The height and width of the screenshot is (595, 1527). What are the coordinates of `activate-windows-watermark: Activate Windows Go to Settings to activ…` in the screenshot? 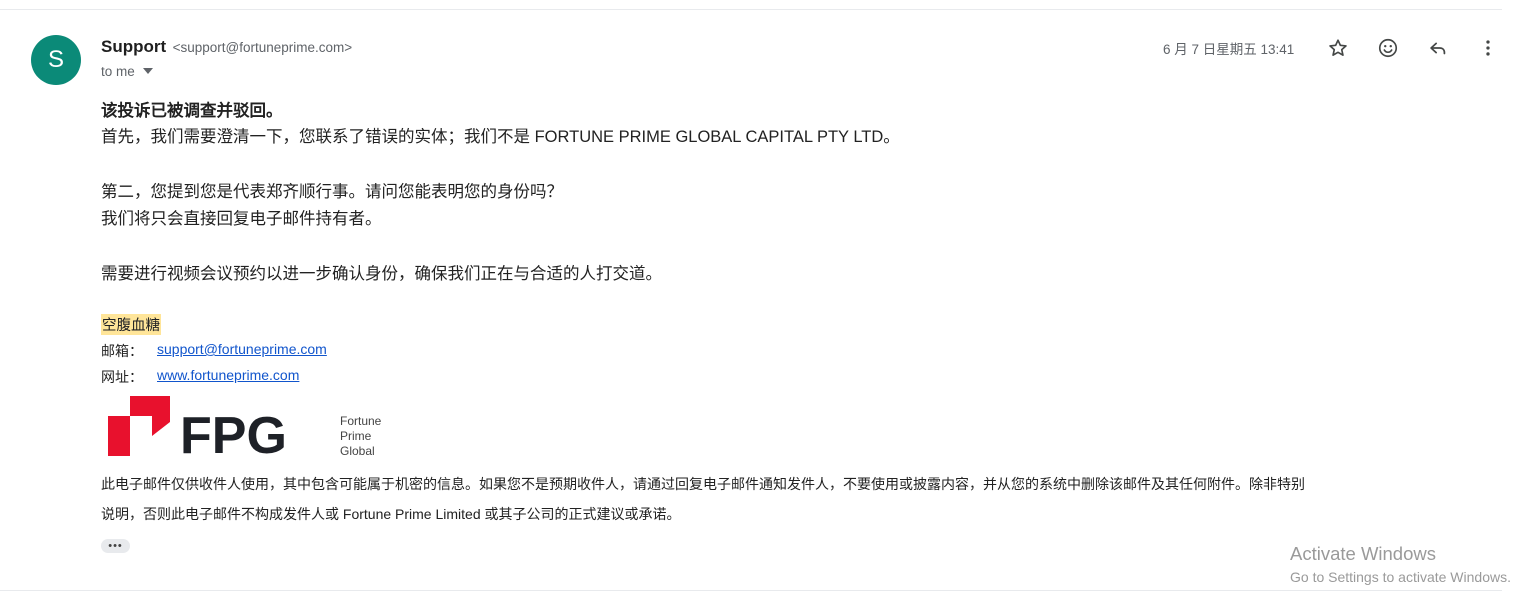 It's located at (1400, 564).